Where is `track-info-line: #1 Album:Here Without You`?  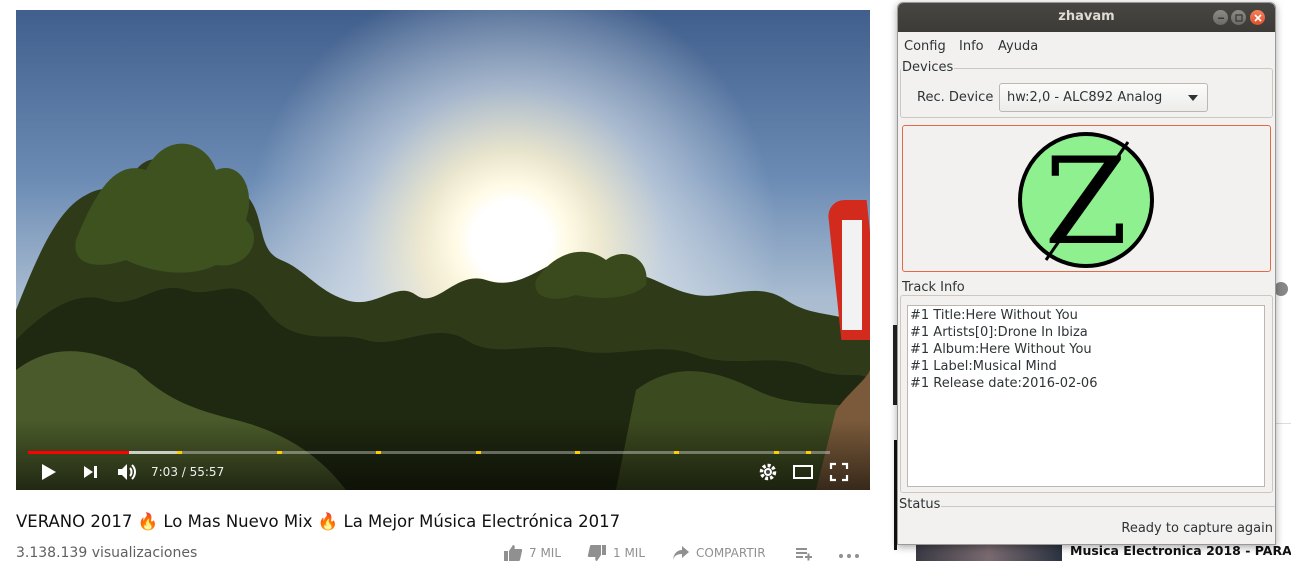 track-info-line: #1 Album:Here Without You is located at coordinates (1001, 349).